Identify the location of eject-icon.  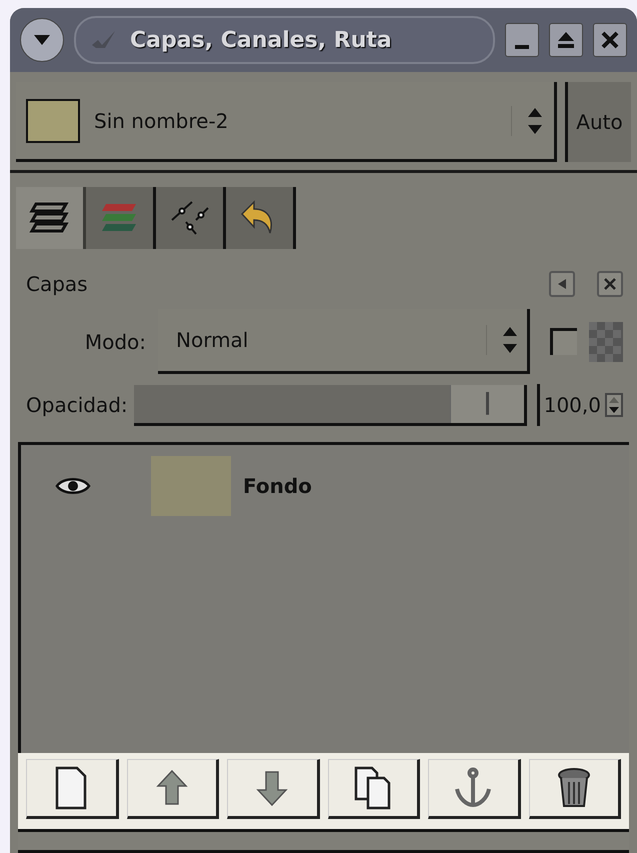
(566, 40).